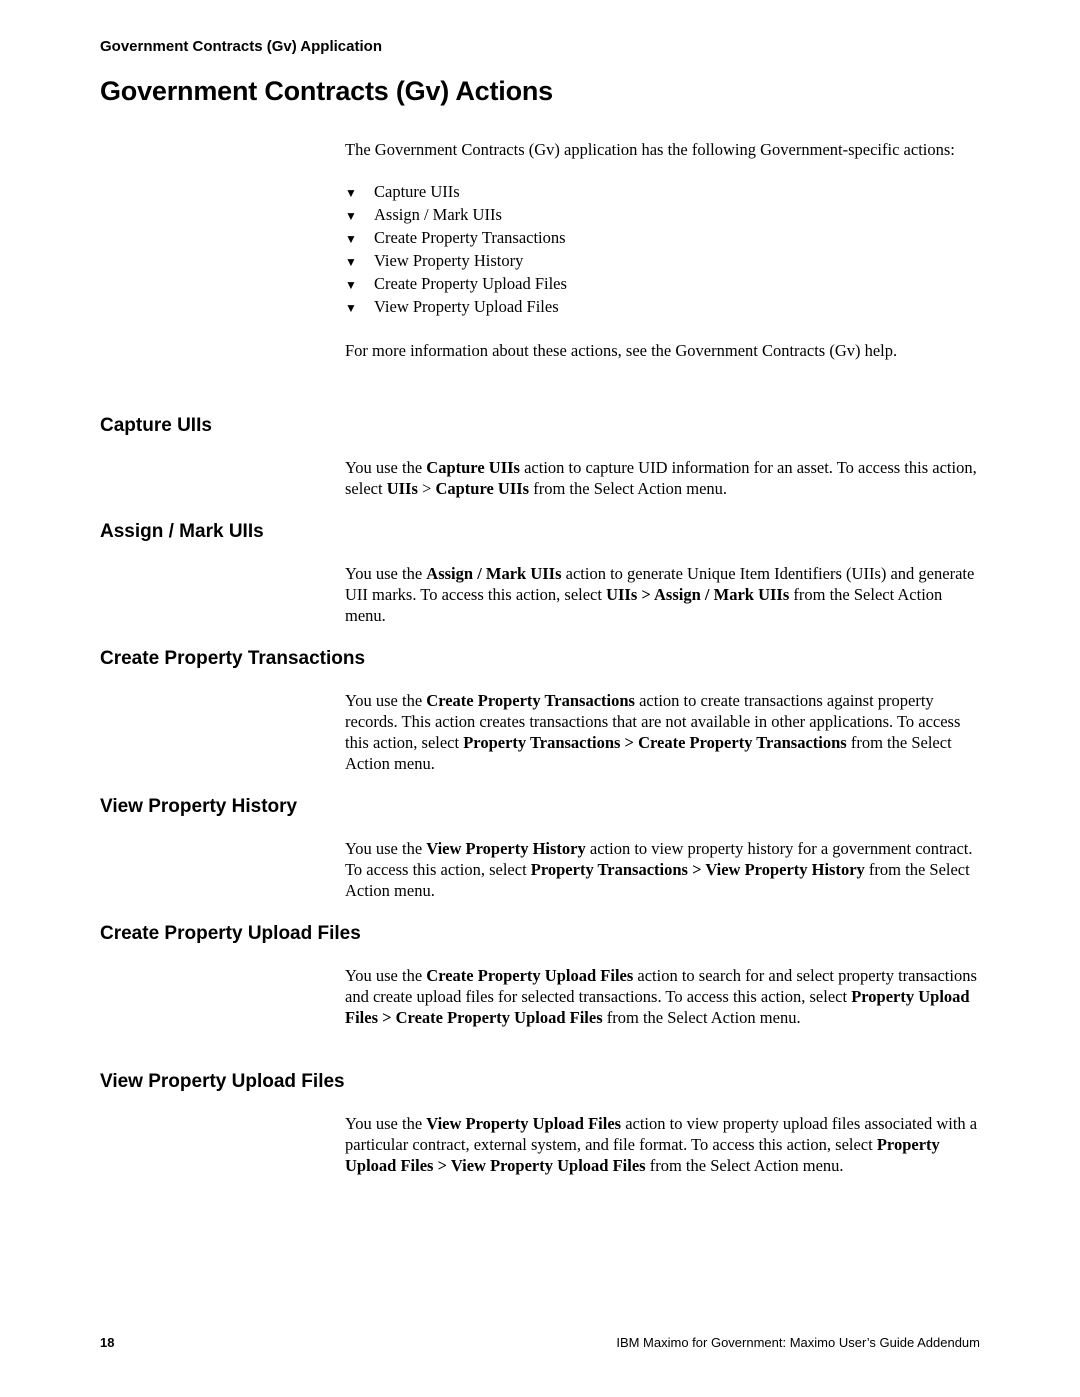 The height and width of the screenshot is (1397, 1080). I want to click on section-heading-capture-uiis: Capture UIIs, so click(156, 425).